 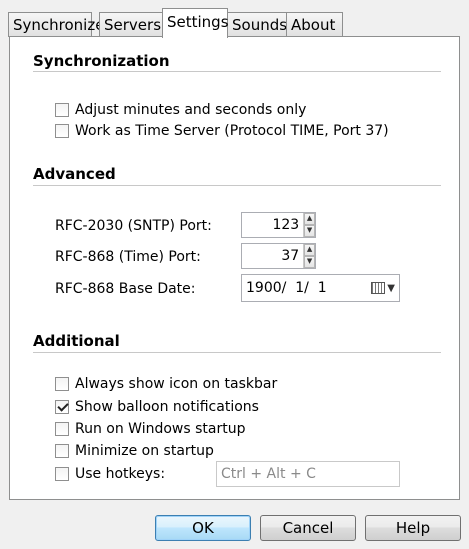 I want to click on adjust-minutes-label: Adjust minutes and seconds only, so click(x=191, y=110).